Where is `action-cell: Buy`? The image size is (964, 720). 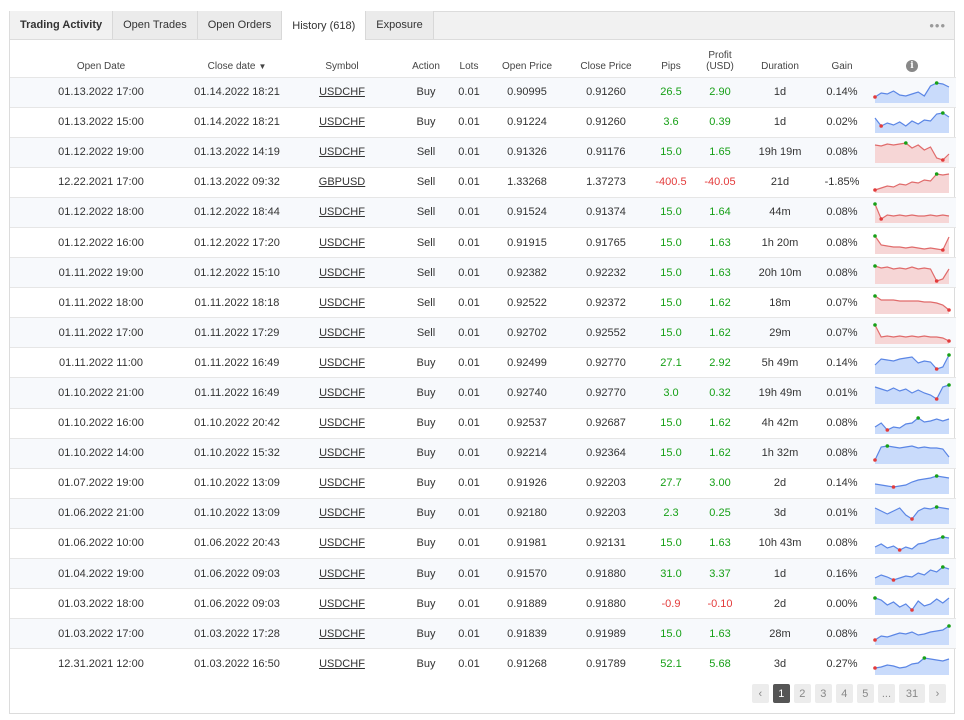
action-cell: Buy is located at coordinates (426, 92).